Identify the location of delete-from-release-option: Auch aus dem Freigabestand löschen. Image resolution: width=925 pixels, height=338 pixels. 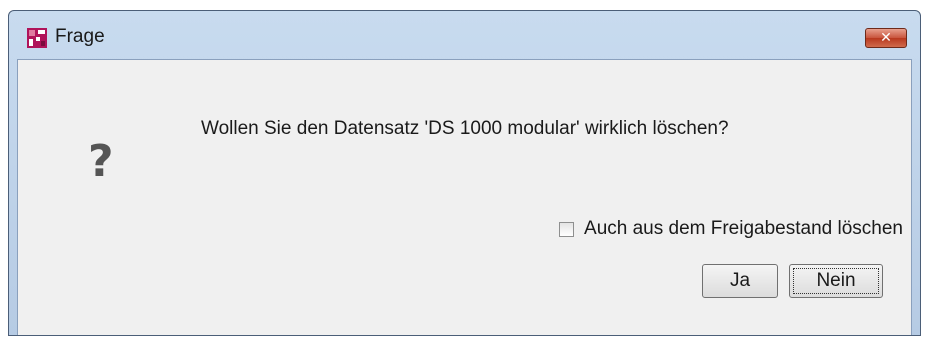
(731, 229).